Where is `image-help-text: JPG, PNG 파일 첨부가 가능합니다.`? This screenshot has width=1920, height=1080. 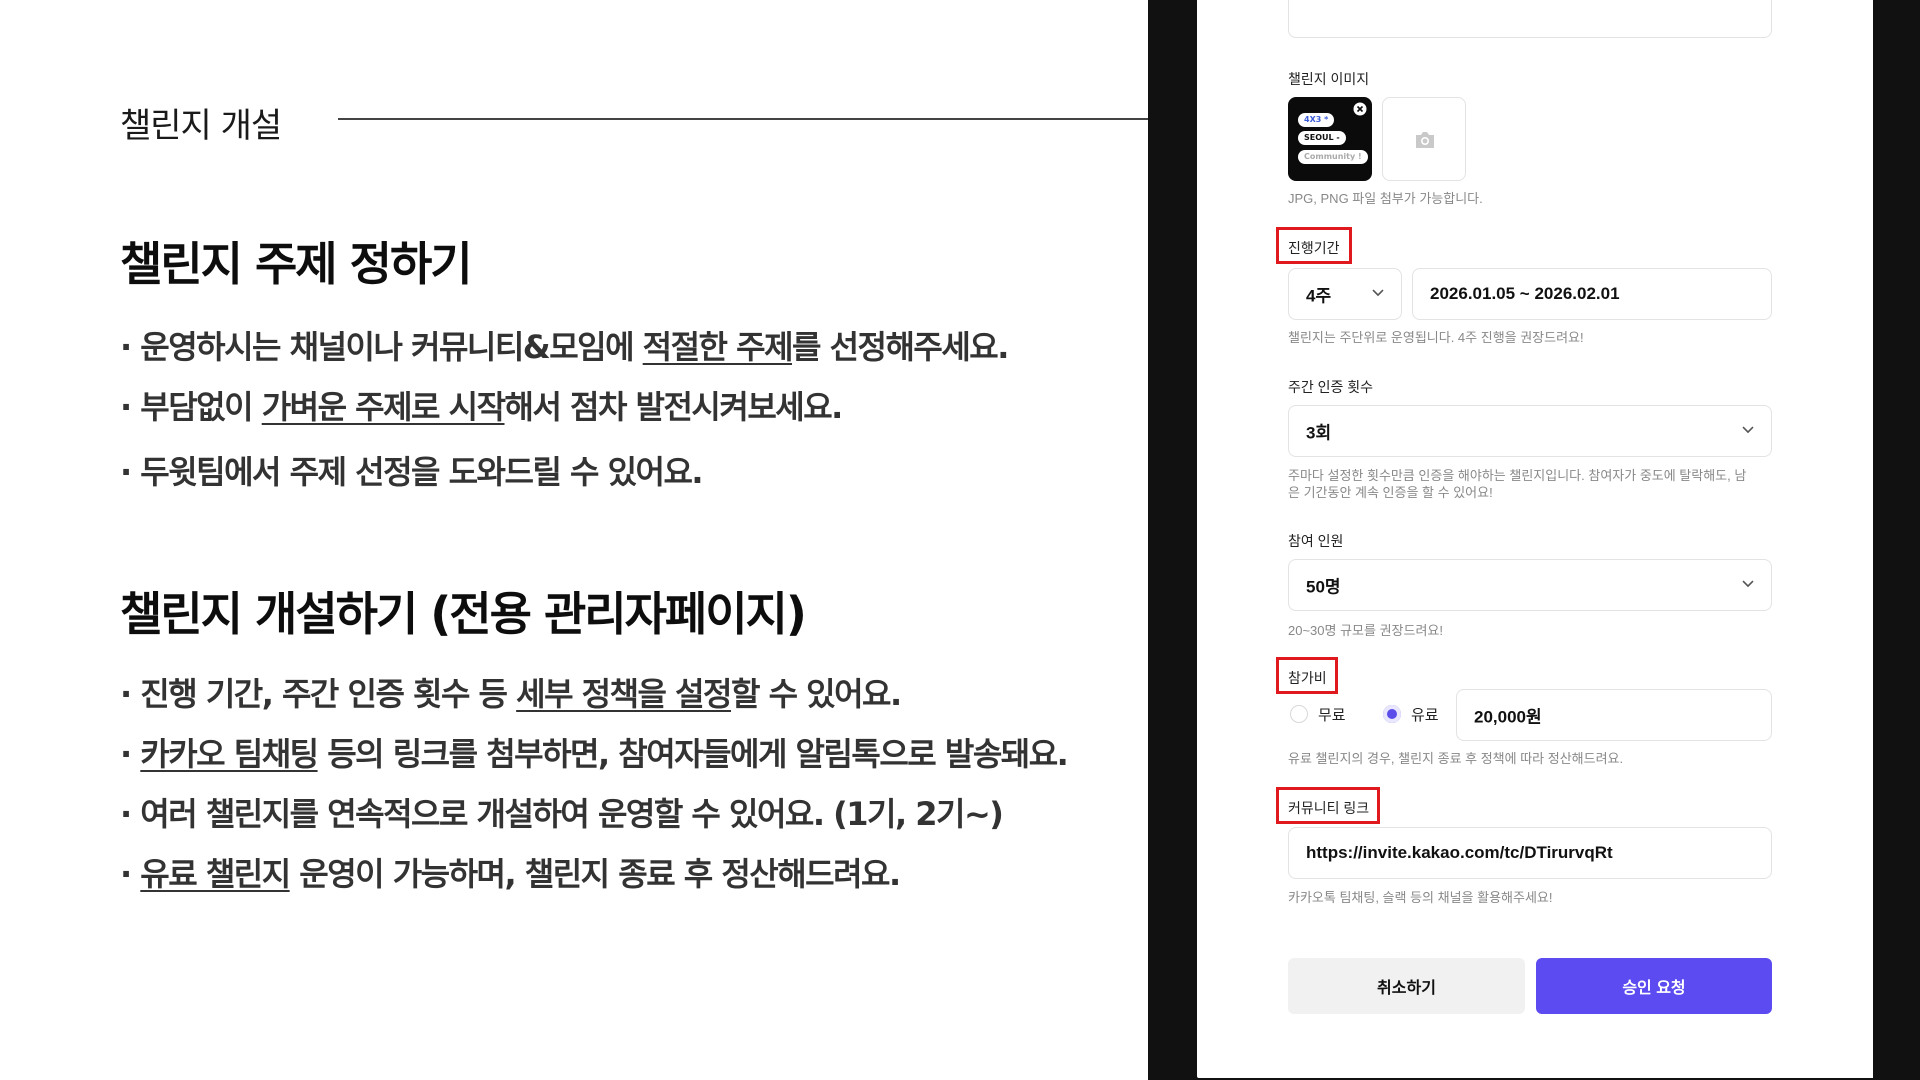
image-help-text: JPG, PNG 파일 첨부가 가능합니다. is located at coordinates (1385, 198).